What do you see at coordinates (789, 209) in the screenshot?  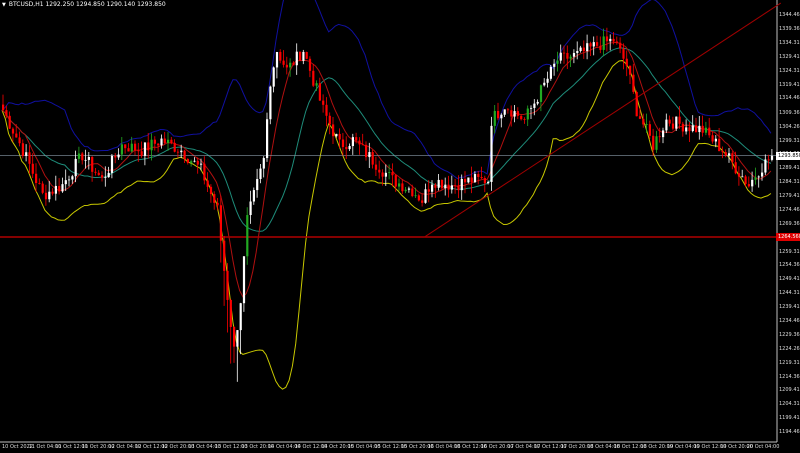 I see `price-tick-label: 1274.460` at bounding box center [789, 209].